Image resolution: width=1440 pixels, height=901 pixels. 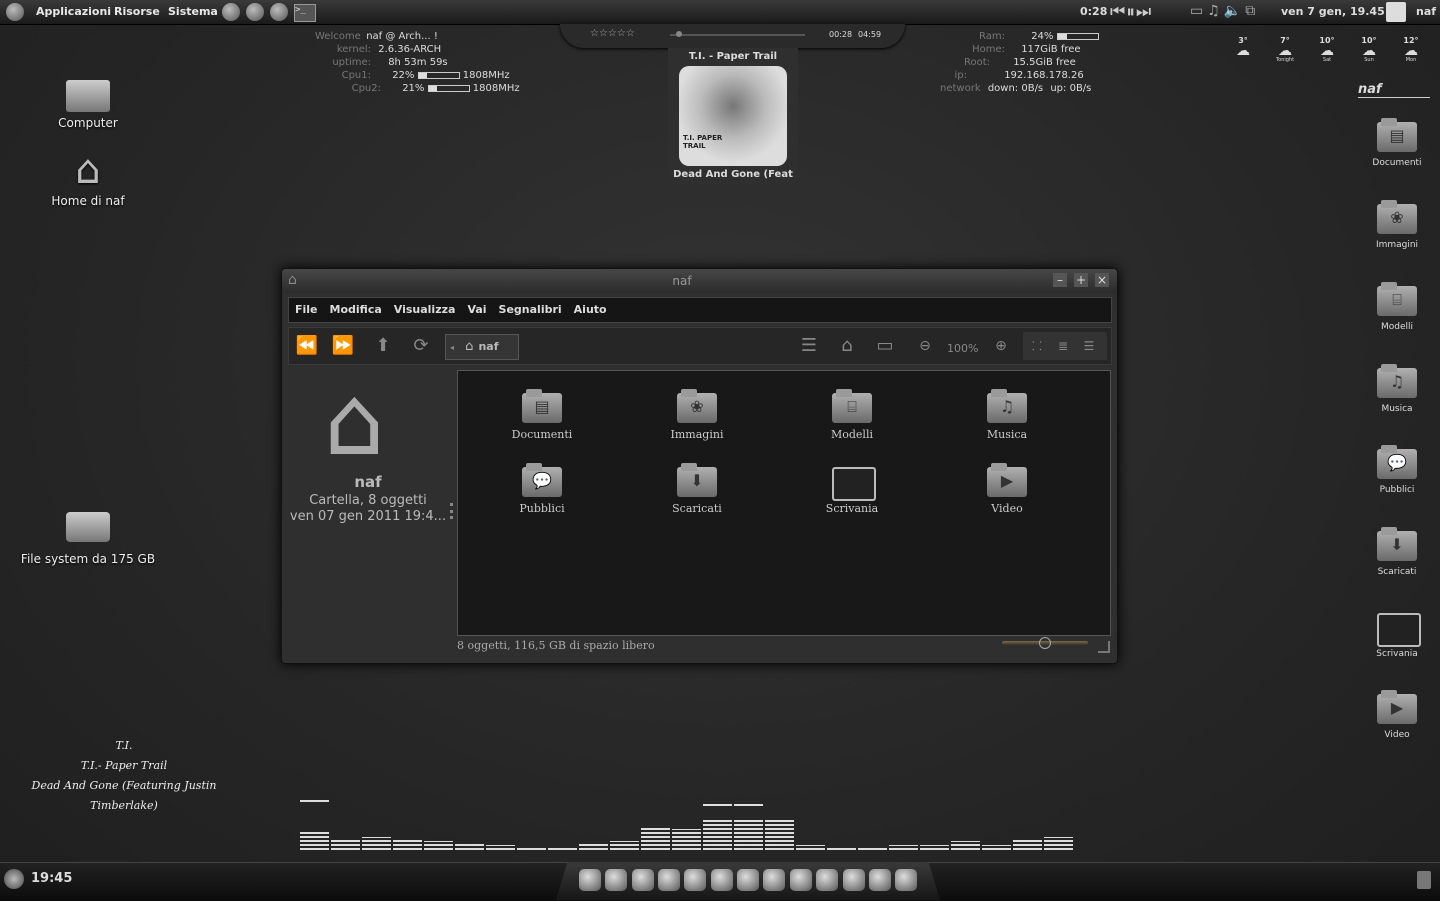 What do you see at coordinates (879, 880) in the screenshot?
I see `package-launcher-icon` at bounding box center [879, 880].